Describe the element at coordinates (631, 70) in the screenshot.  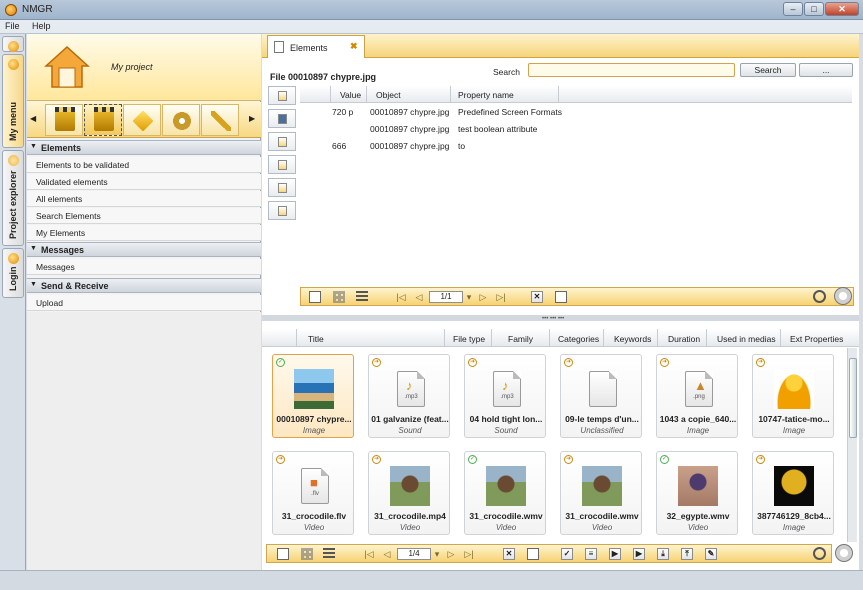
I see `search-input` at that location.